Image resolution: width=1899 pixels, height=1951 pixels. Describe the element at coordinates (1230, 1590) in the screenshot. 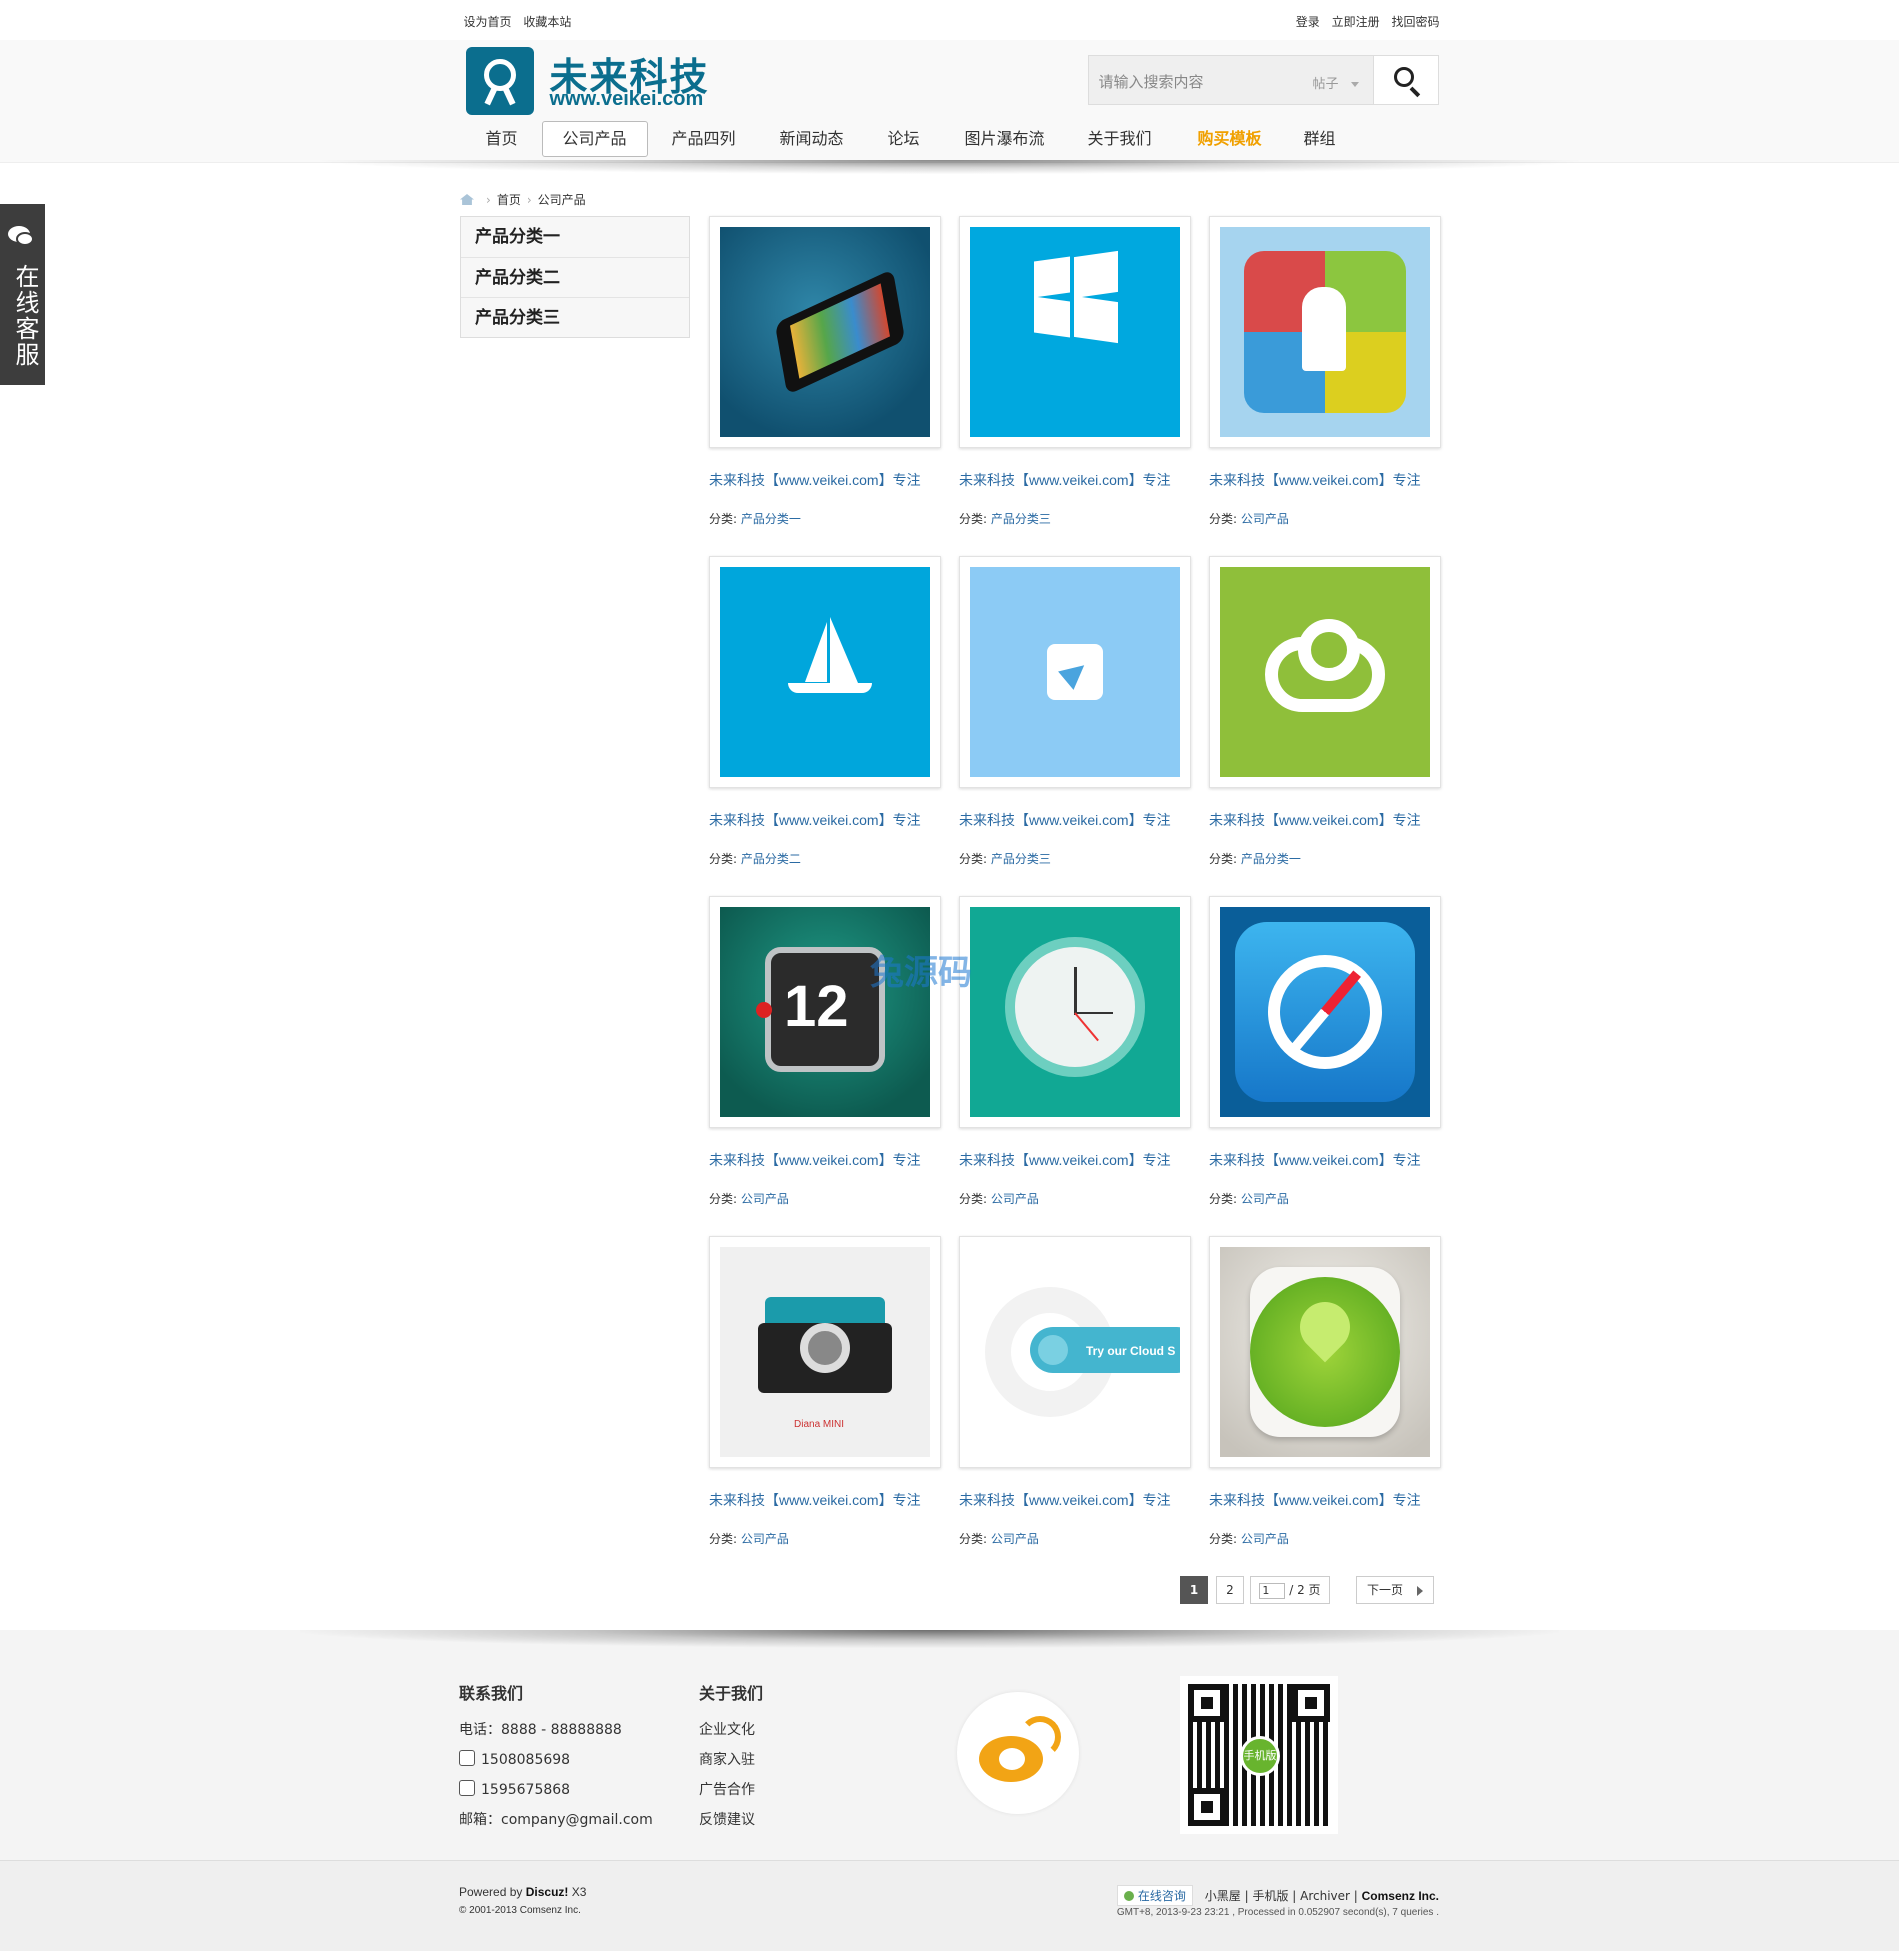

I see `page-2-button: 2` at that location.